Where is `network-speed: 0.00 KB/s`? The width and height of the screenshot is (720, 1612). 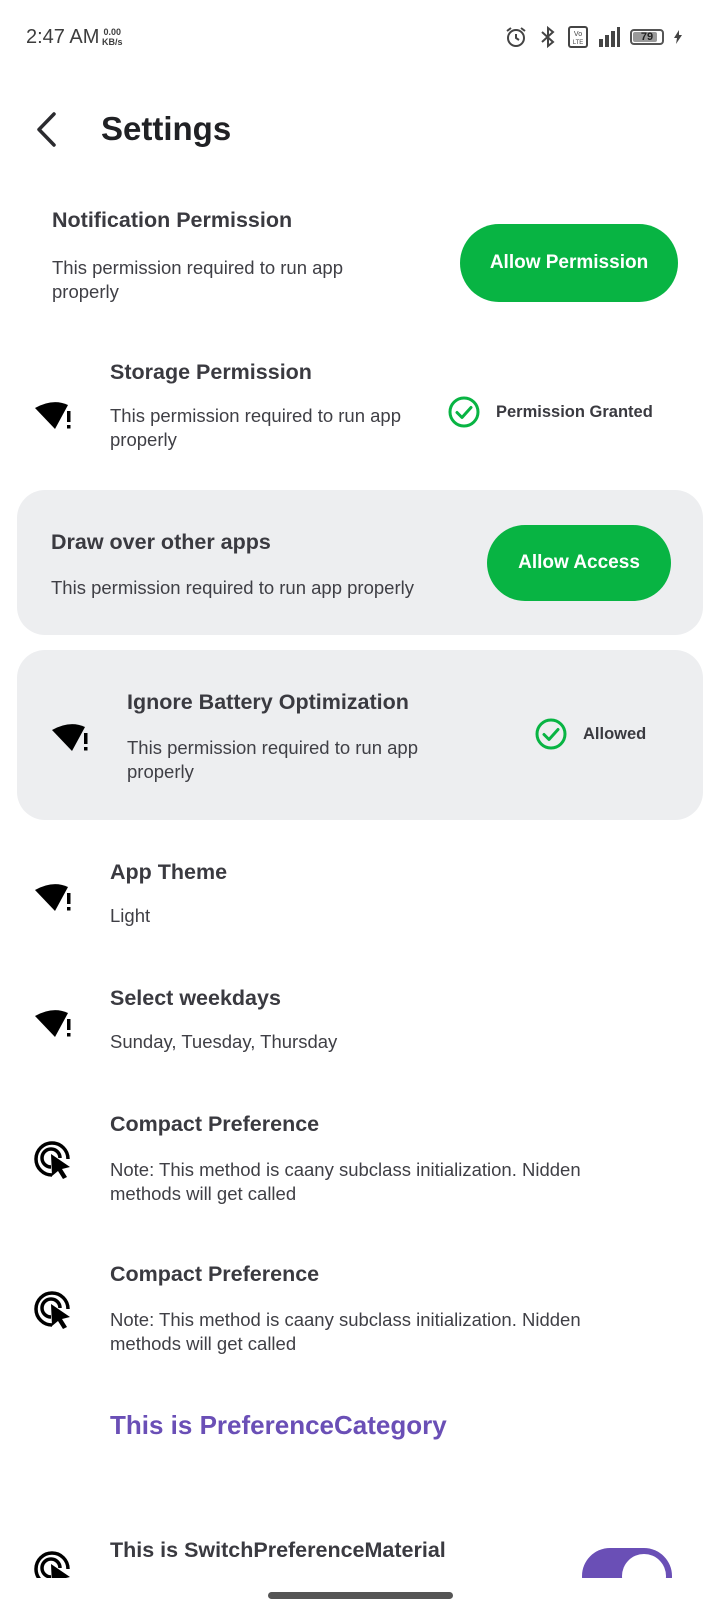 network-speed: 0.00 KB/s is located at coordinates (112, 37).